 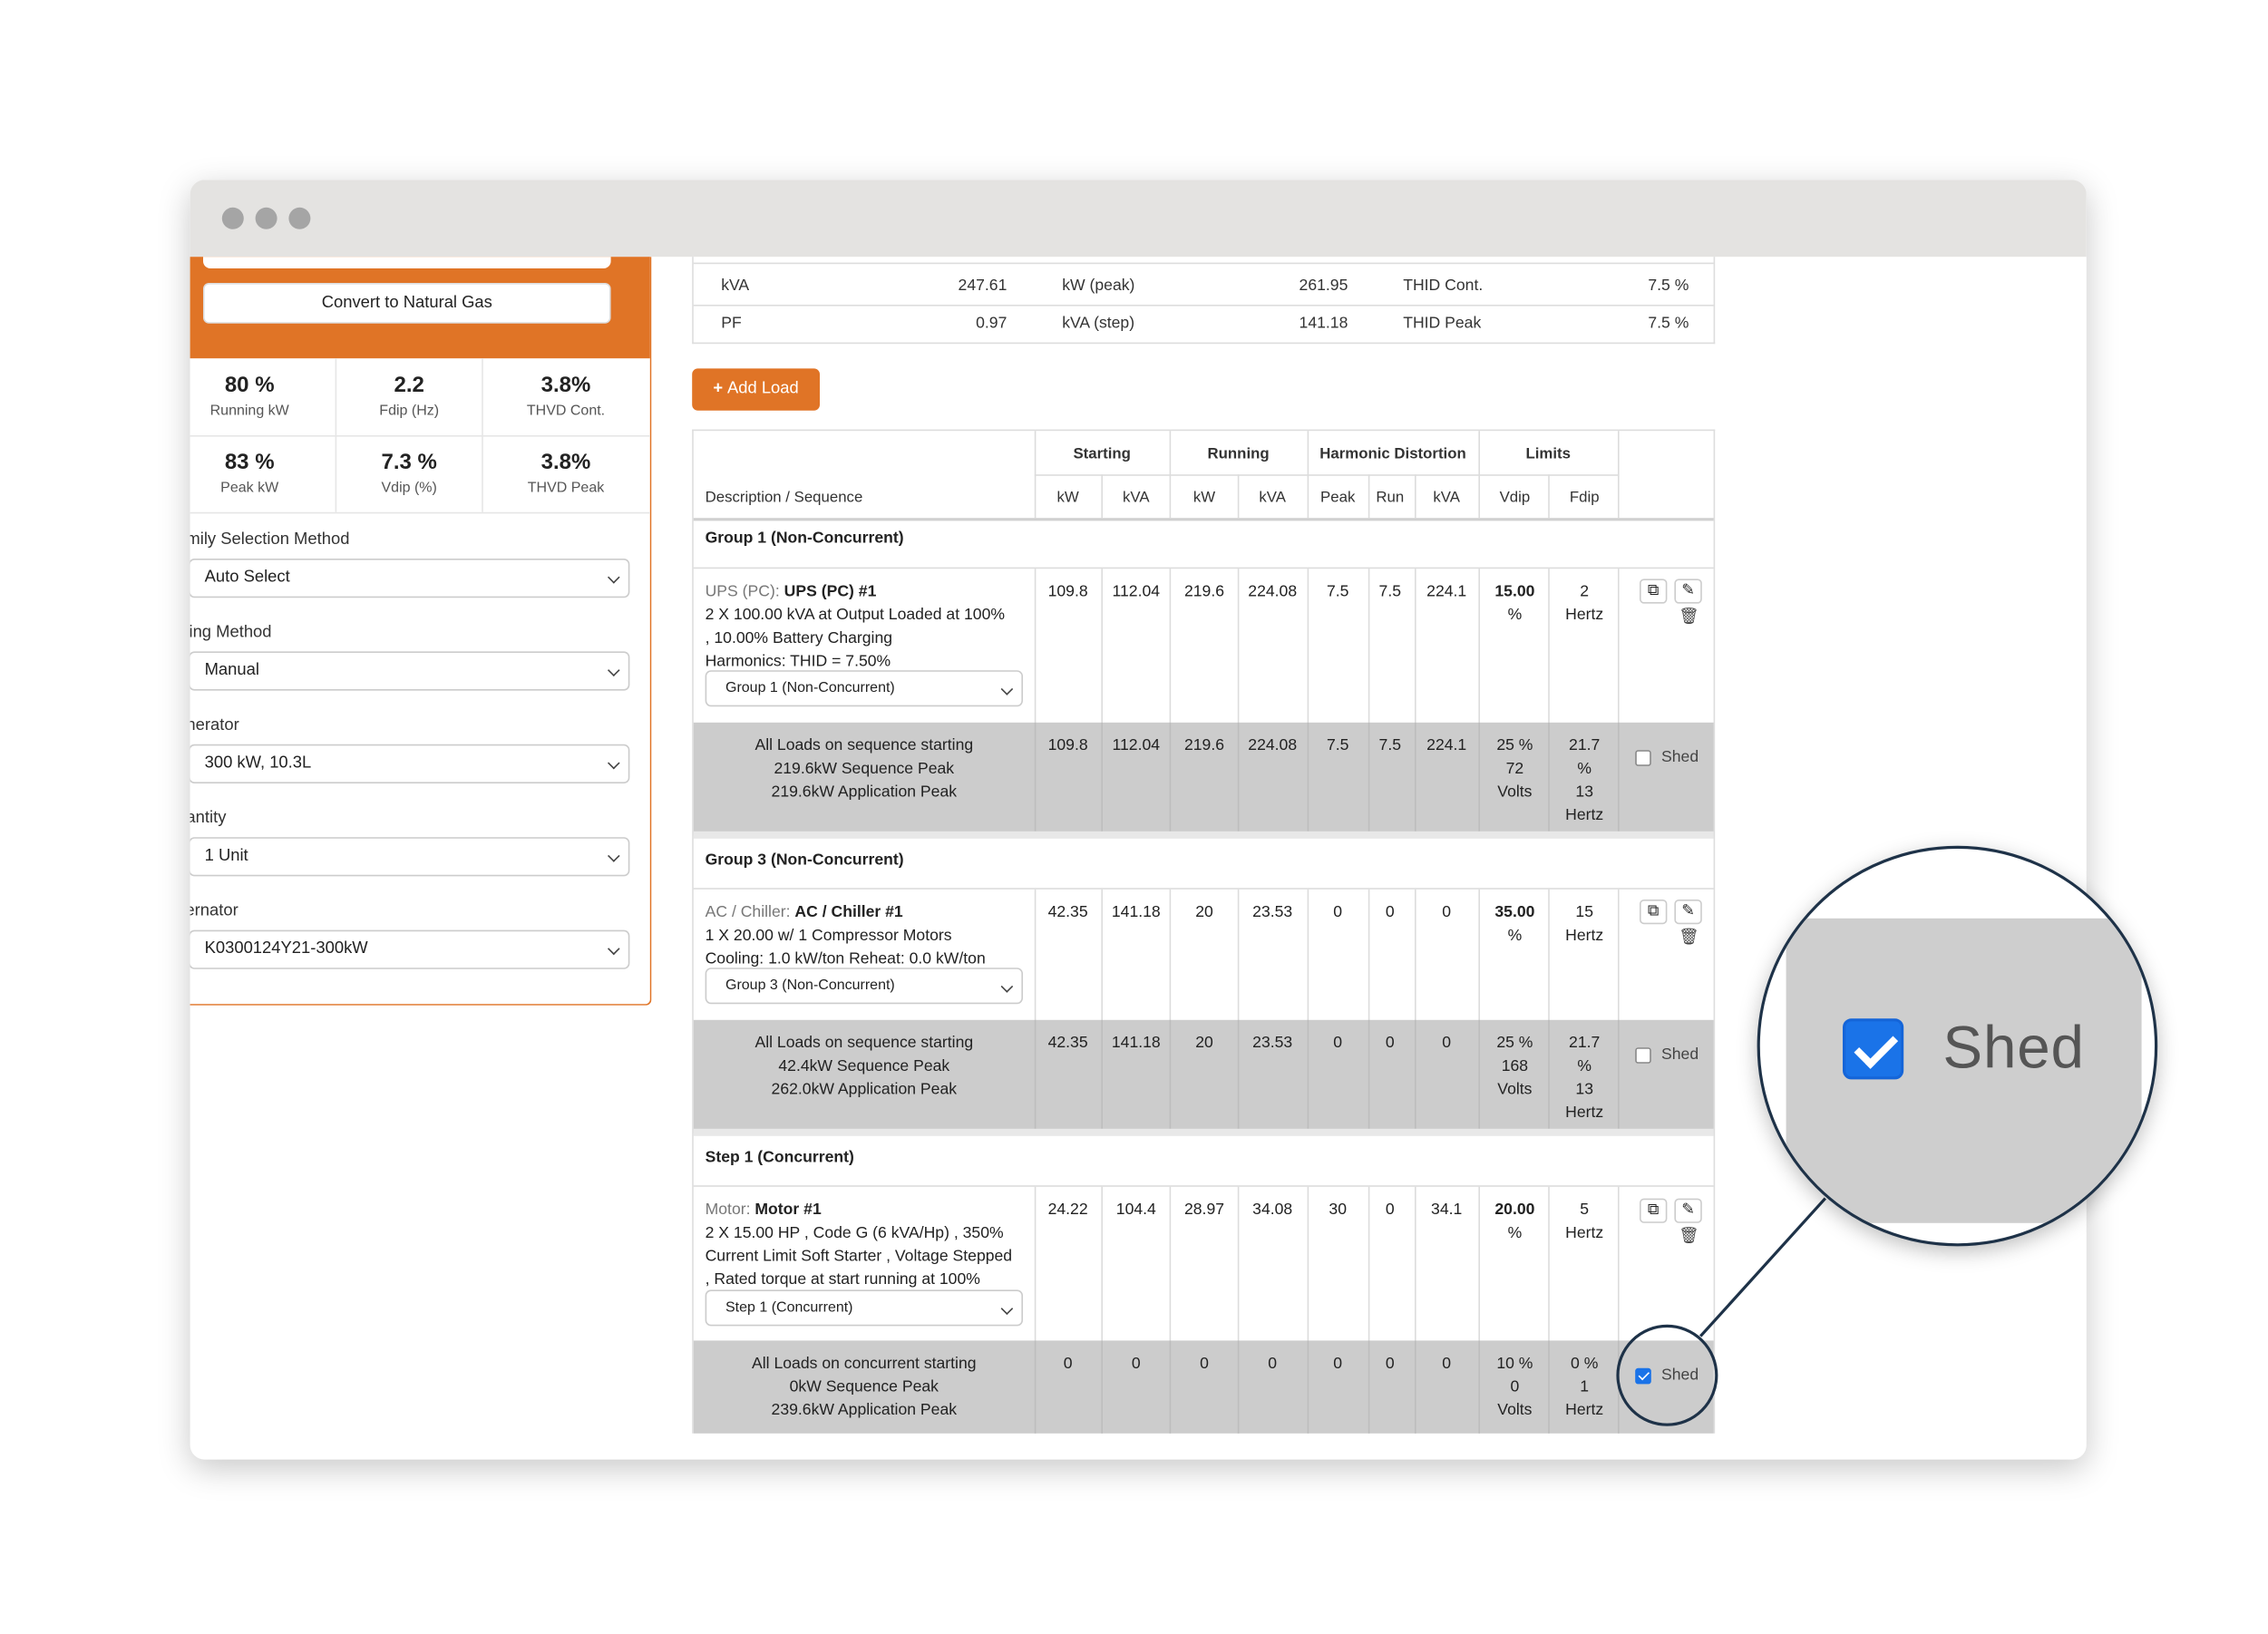 I want to click on shed-magnifier: Shed, so click(x=1957, y=1046).